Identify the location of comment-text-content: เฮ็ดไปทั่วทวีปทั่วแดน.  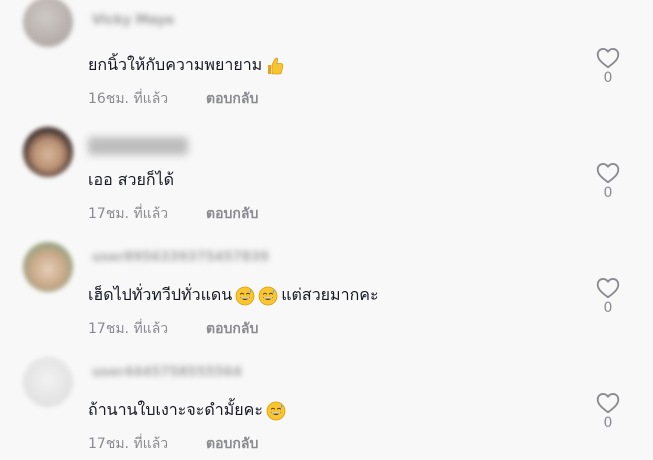
(160, 294).